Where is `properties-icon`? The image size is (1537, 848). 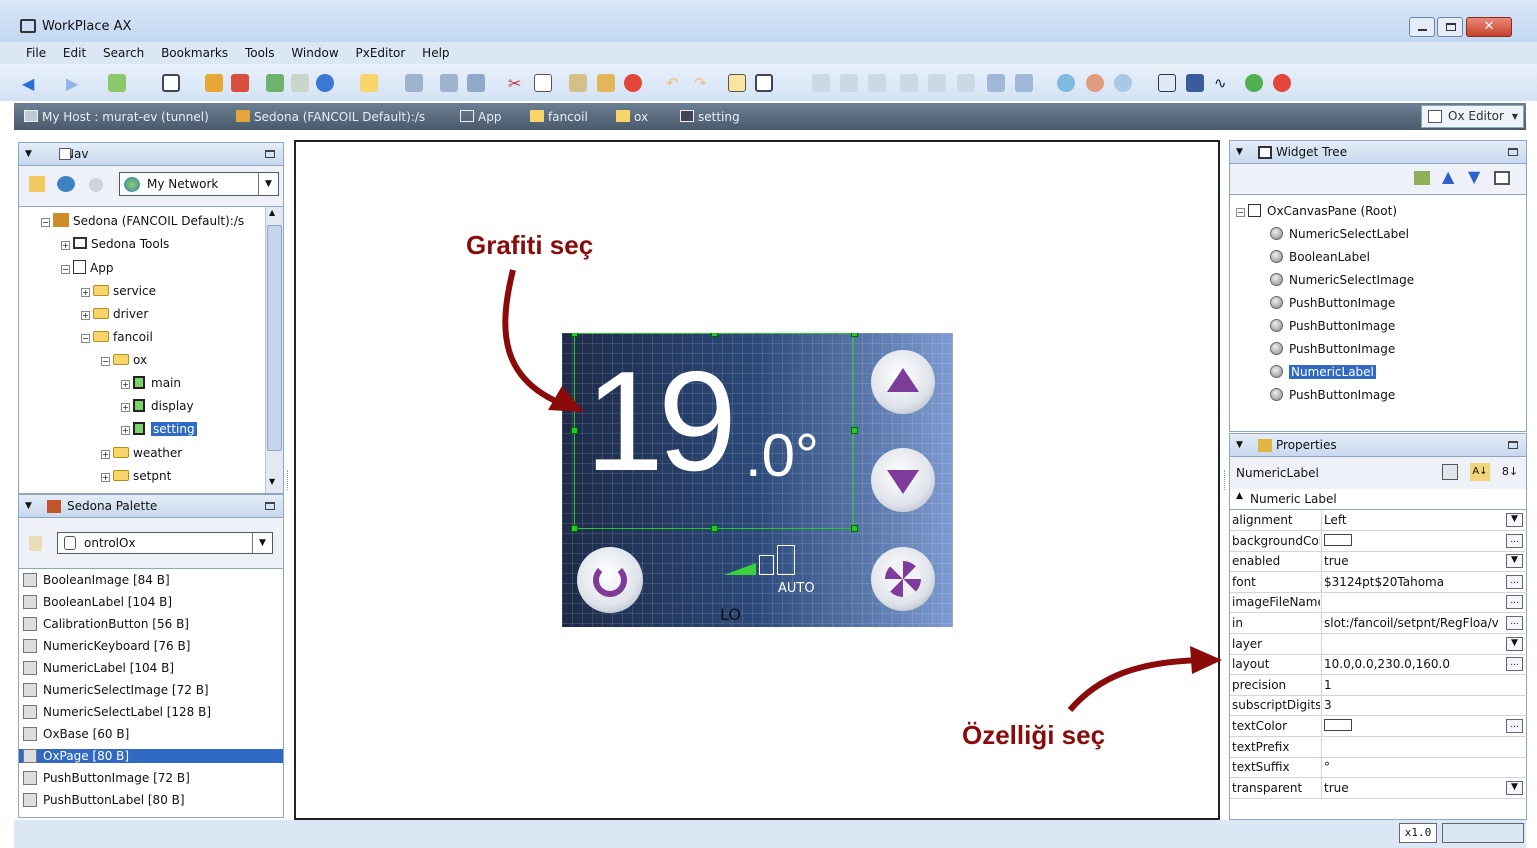 properties-icon is located at coordinates (1265, 445).